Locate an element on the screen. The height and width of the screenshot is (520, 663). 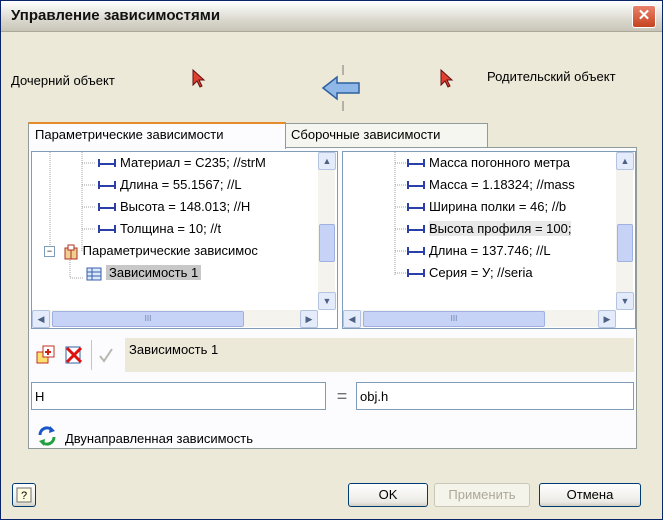
dependency-name-box: Зависимость 1 is located at coordinates (379, 355).